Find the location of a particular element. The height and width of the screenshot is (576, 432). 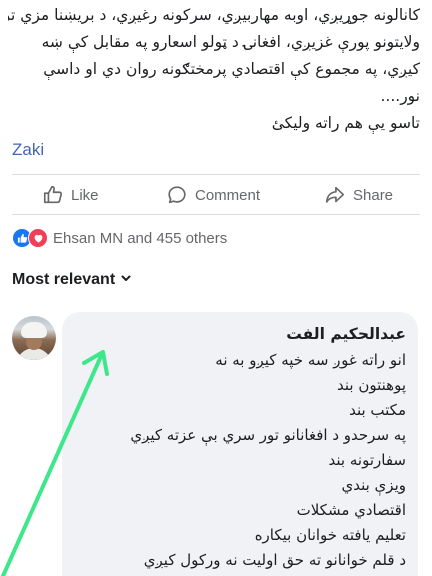

comment-text-line: په سرحدو د افغانانو تور سري بې عزته کیږي is located at coordinates (268, 435).